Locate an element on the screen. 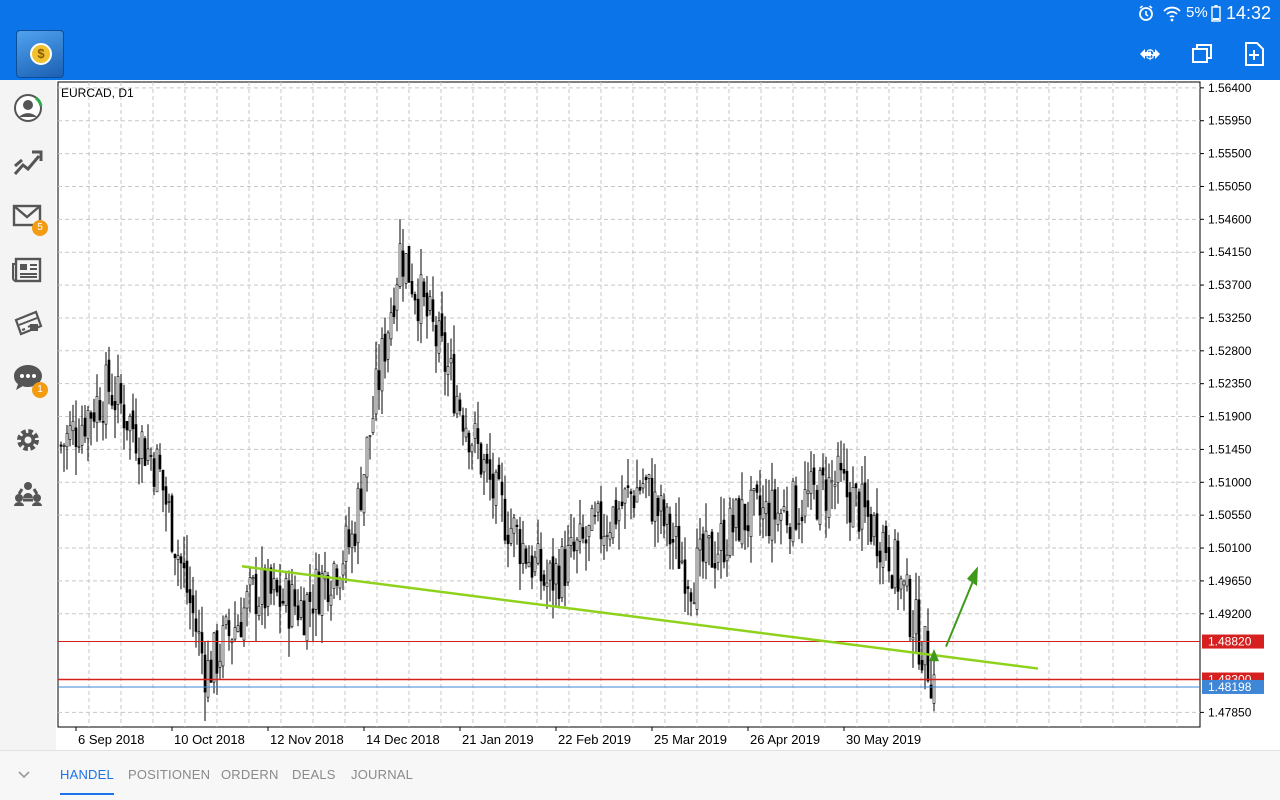  sidebar-item-quotes is located at coordinates (28, 108).